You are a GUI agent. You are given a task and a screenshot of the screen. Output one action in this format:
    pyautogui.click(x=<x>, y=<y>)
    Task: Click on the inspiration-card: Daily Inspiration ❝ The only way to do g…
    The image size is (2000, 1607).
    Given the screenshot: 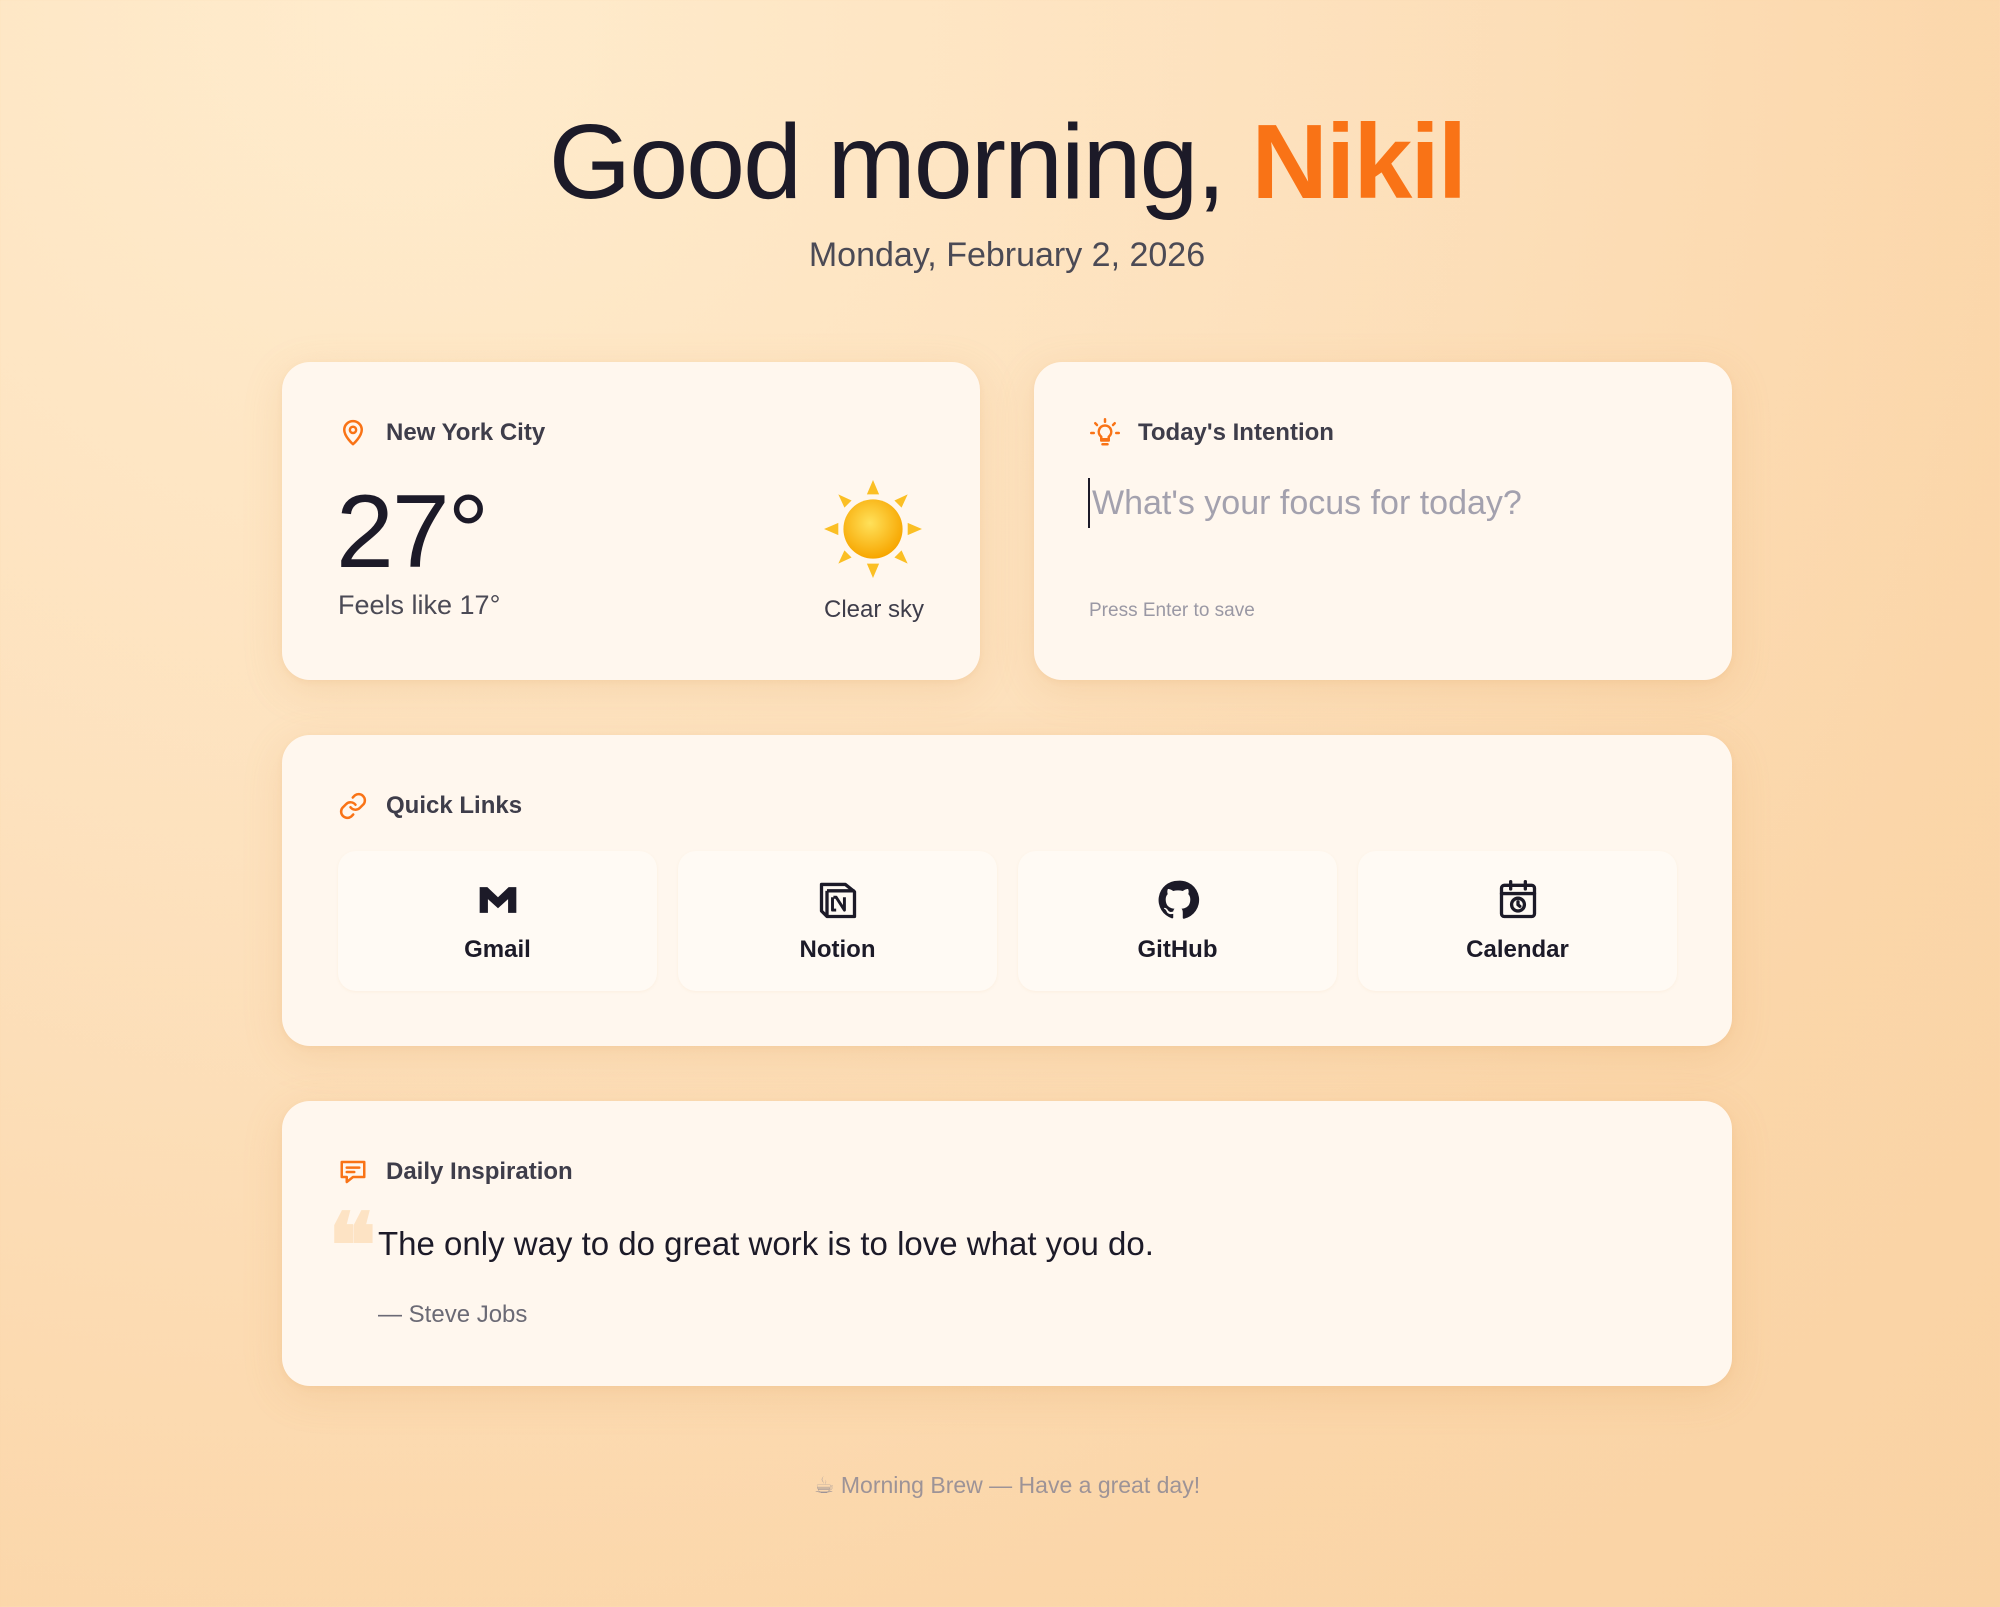 What is the action you would take?
    pyautogui.click(x=1007, y=1243)
    